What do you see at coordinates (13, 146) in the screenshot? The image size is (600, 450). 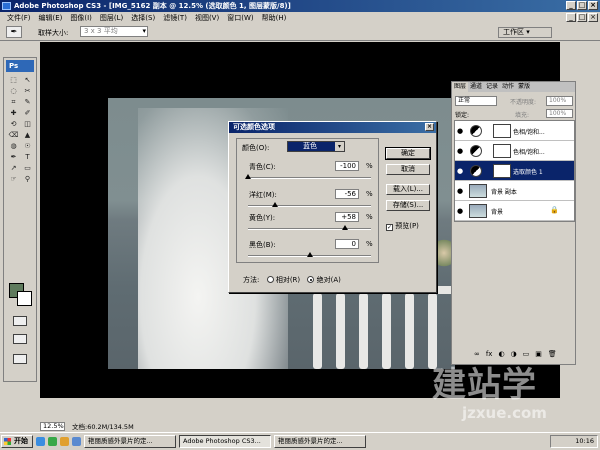 I see `blur-tool-icon: ◍` at bounding box center [13, 146].